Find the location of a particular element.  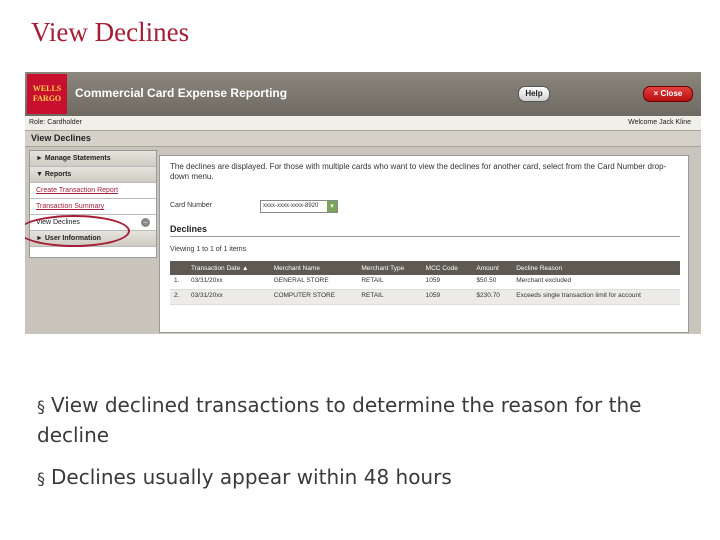

amount: $230.70 is located at coordinates (492, 297).